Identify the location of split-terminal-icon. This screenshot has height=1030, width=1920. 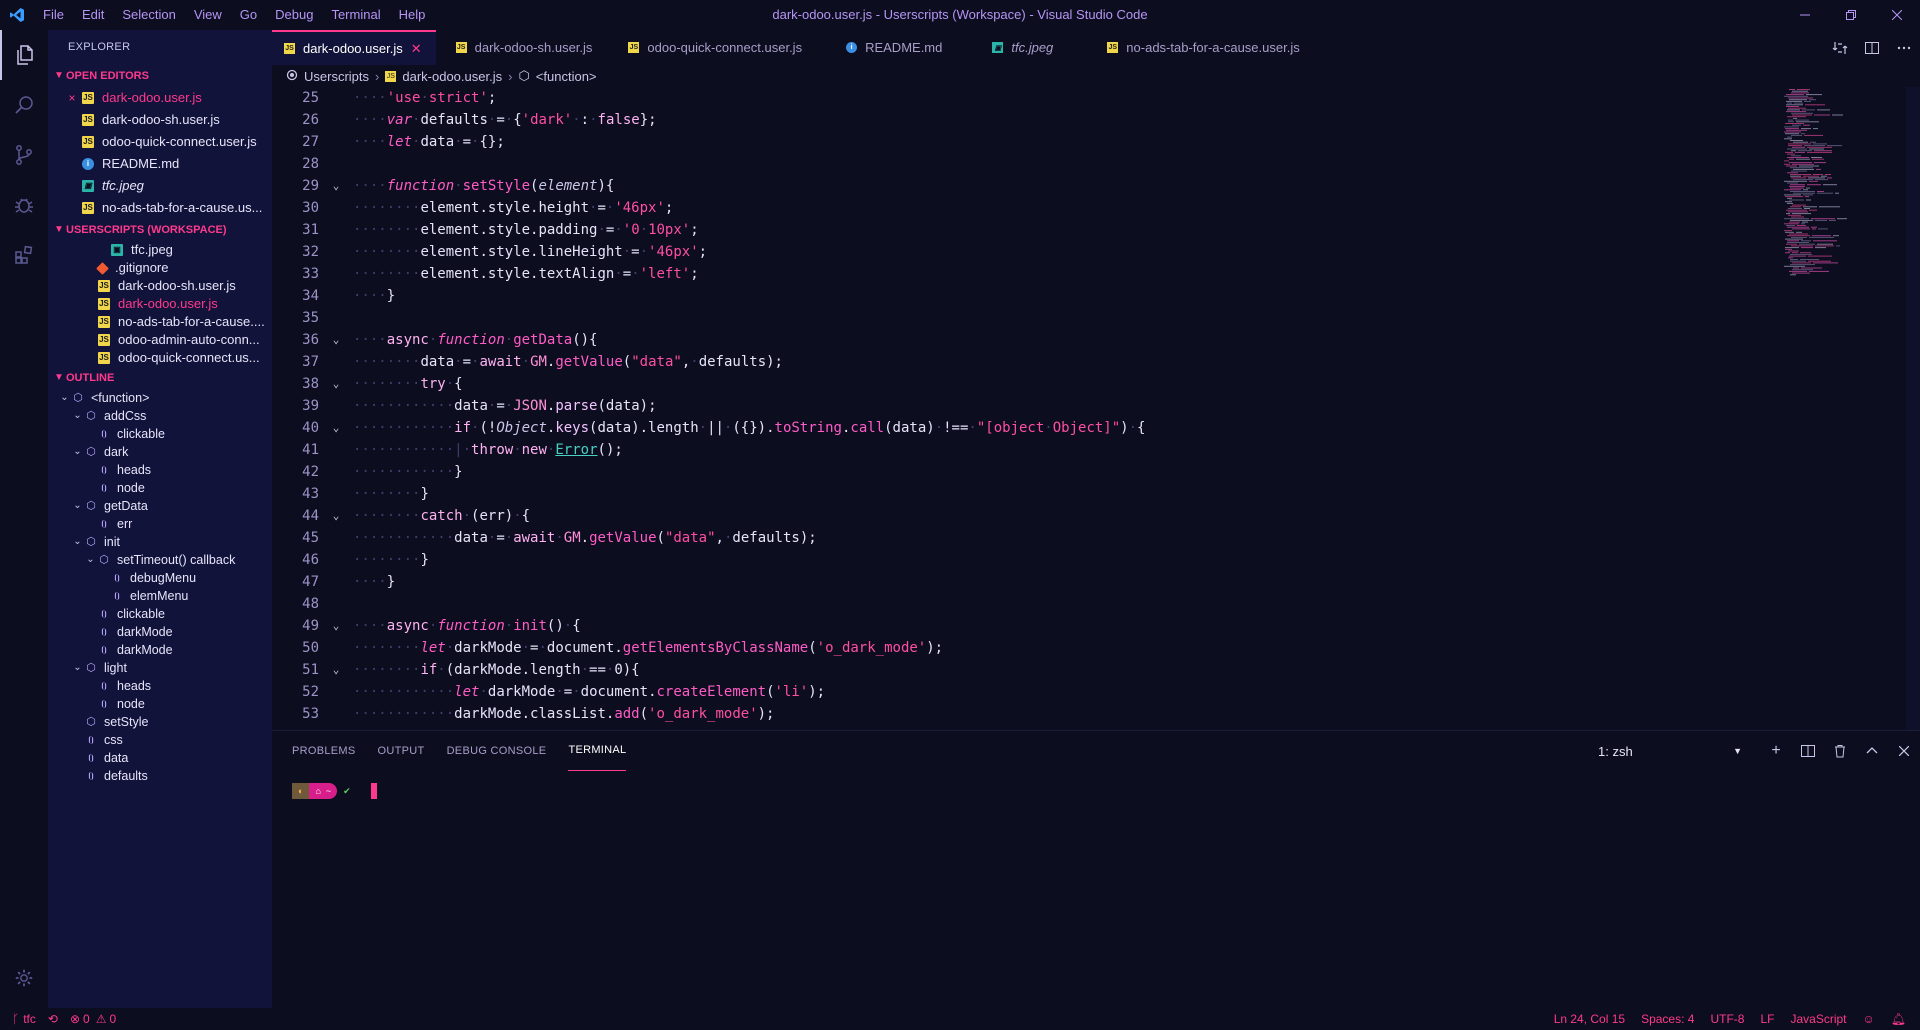
(1808, 751).